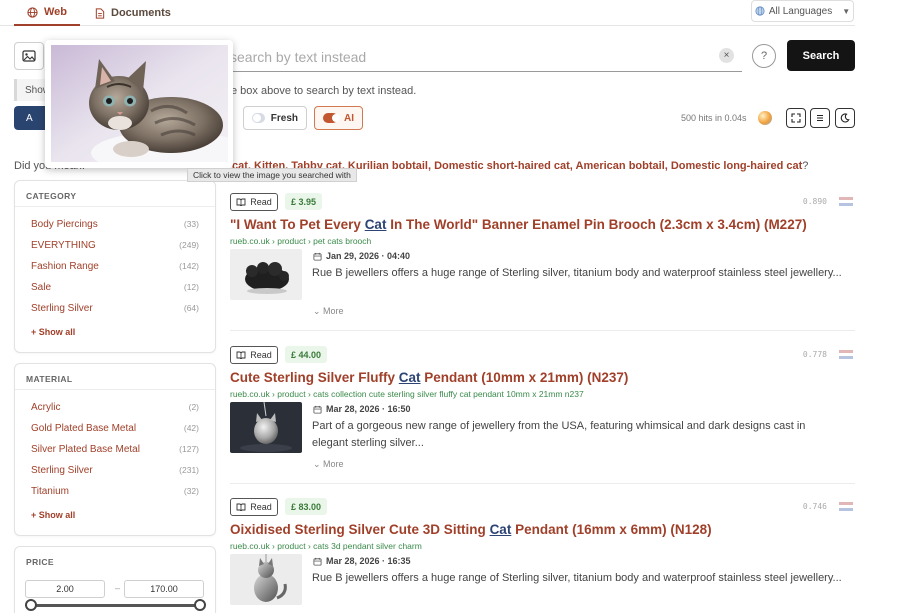  What do you see at coordinates (115, 287) in the screenshot?
I see `category-facet-item: Sale (12)` at bounding box center [115, 287].